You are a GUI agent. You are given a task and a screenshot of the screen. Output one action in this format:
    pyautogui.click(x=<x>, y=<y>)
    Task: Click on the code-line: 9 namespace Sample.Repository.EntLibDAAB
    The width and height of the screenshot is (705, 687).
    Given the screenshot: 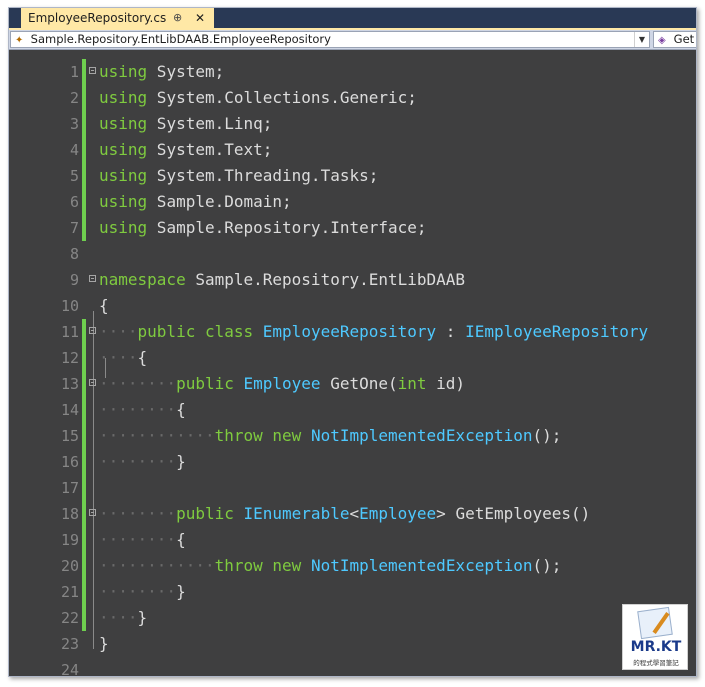 What is the action you would take?
    pyautogui.click(x=352, y=280)
    